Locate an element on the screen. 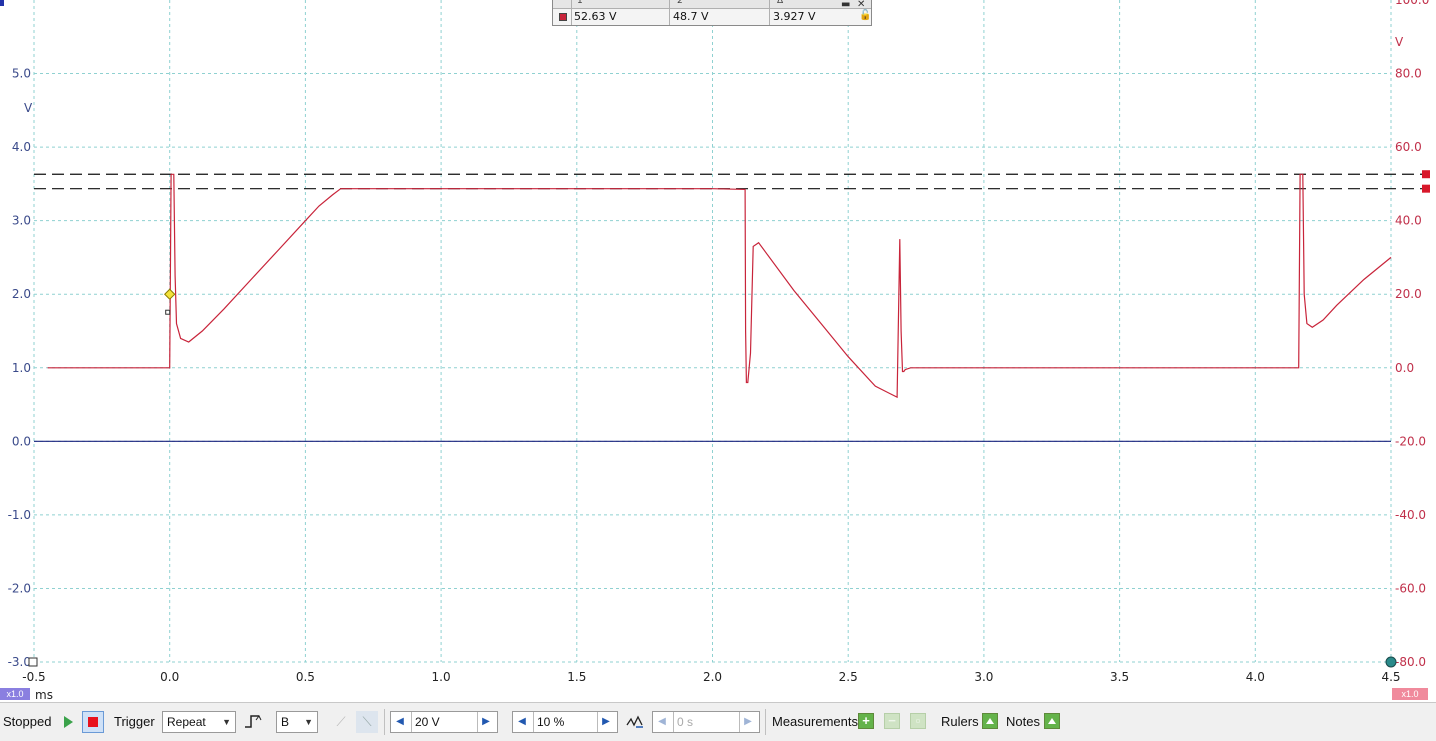  stop-button is located at coordinates (93, 722).